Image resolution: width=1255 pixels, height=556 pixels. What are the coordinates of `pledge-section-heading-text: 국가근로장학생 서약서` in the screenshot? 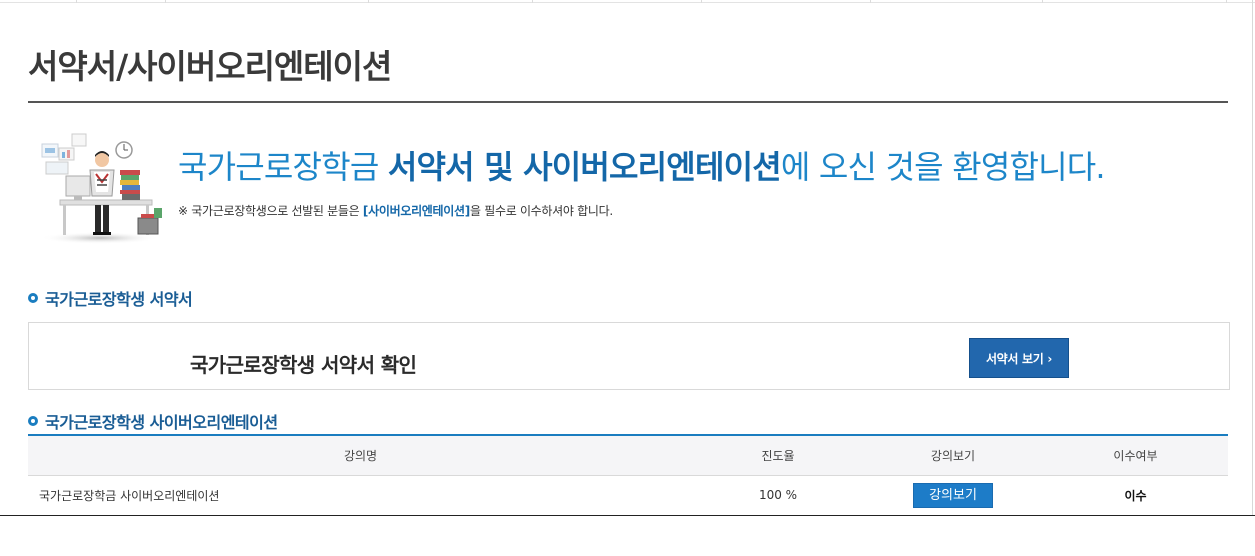 It's located at (119, 299).